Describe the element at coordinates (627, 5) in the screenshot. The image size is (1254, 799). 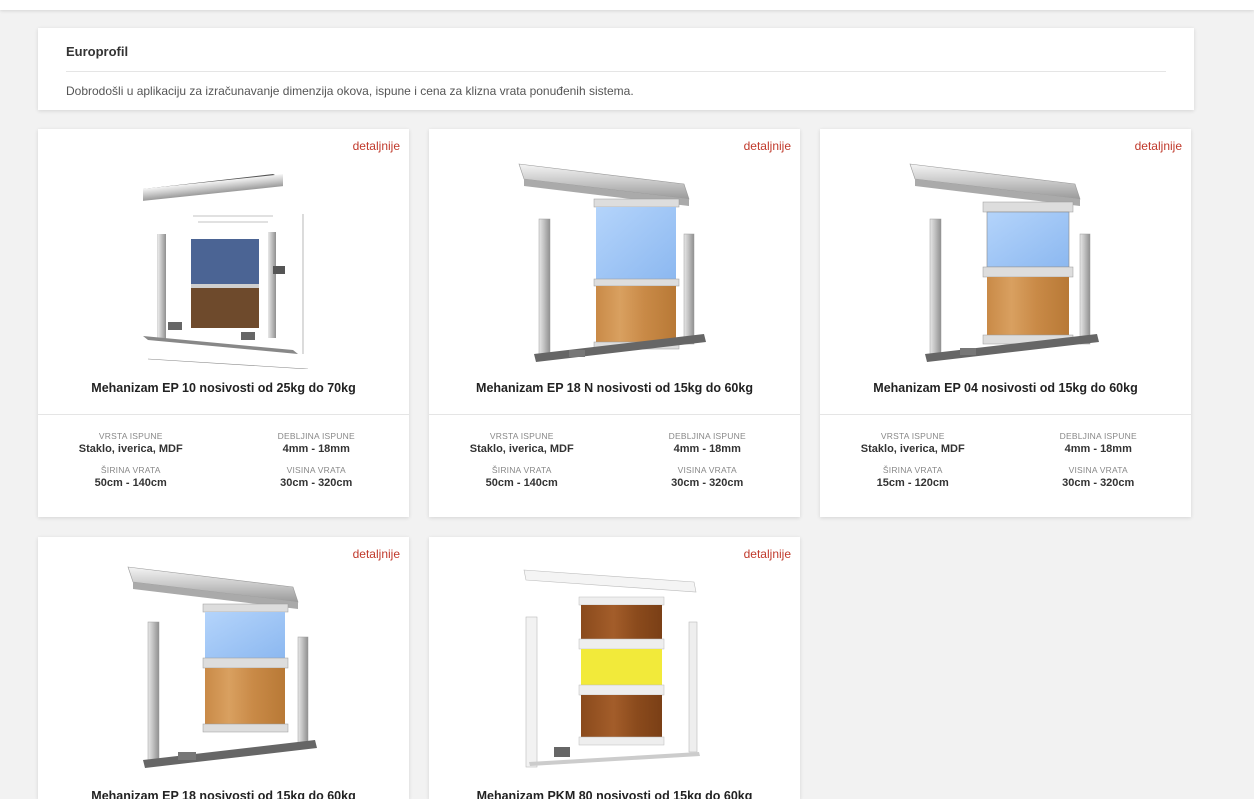
I see `top-bar` at that location.